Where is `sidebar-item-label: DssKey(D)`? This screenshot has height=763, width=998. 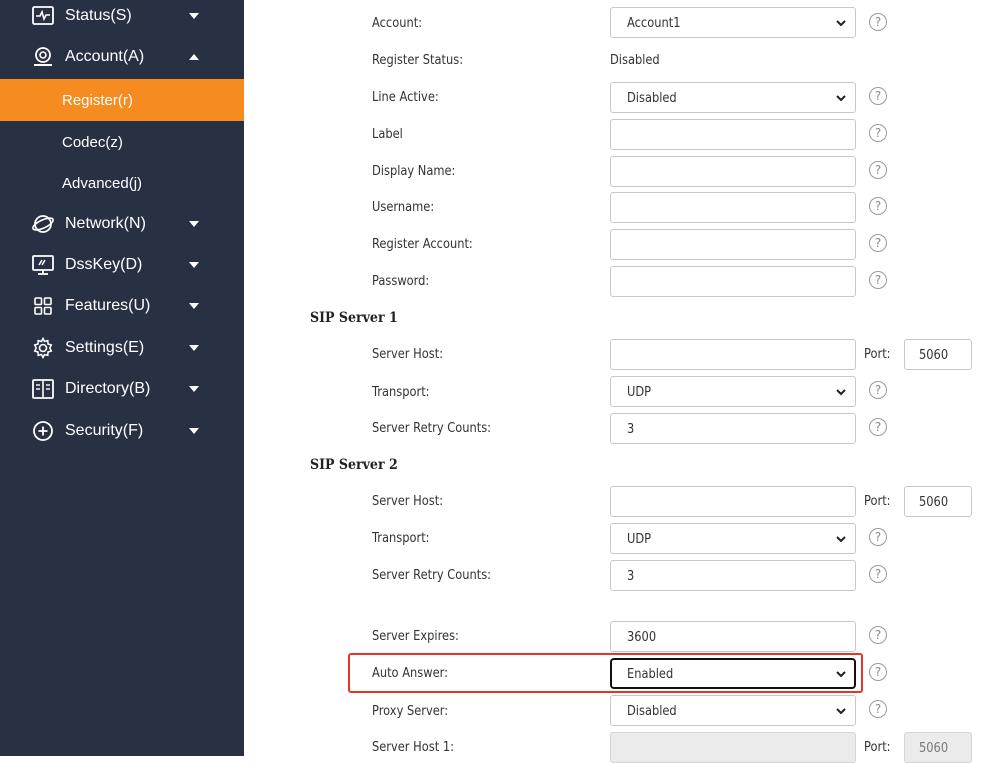
sidebar-item-label: DssKey(D) is located at coordinates (104, 264).